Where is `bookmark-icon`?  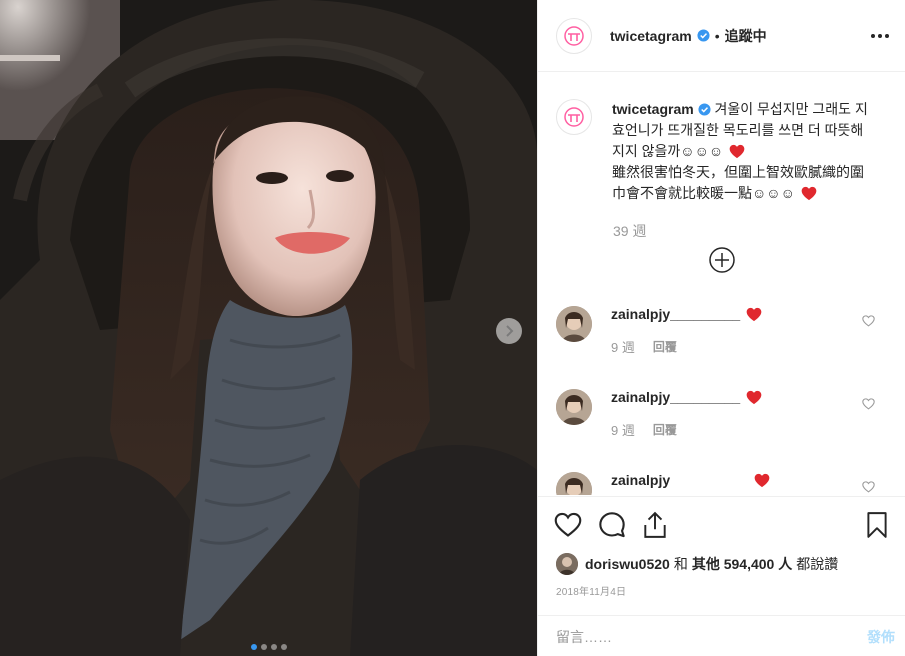
bookmark-icon is located at coordinates (877, 525).